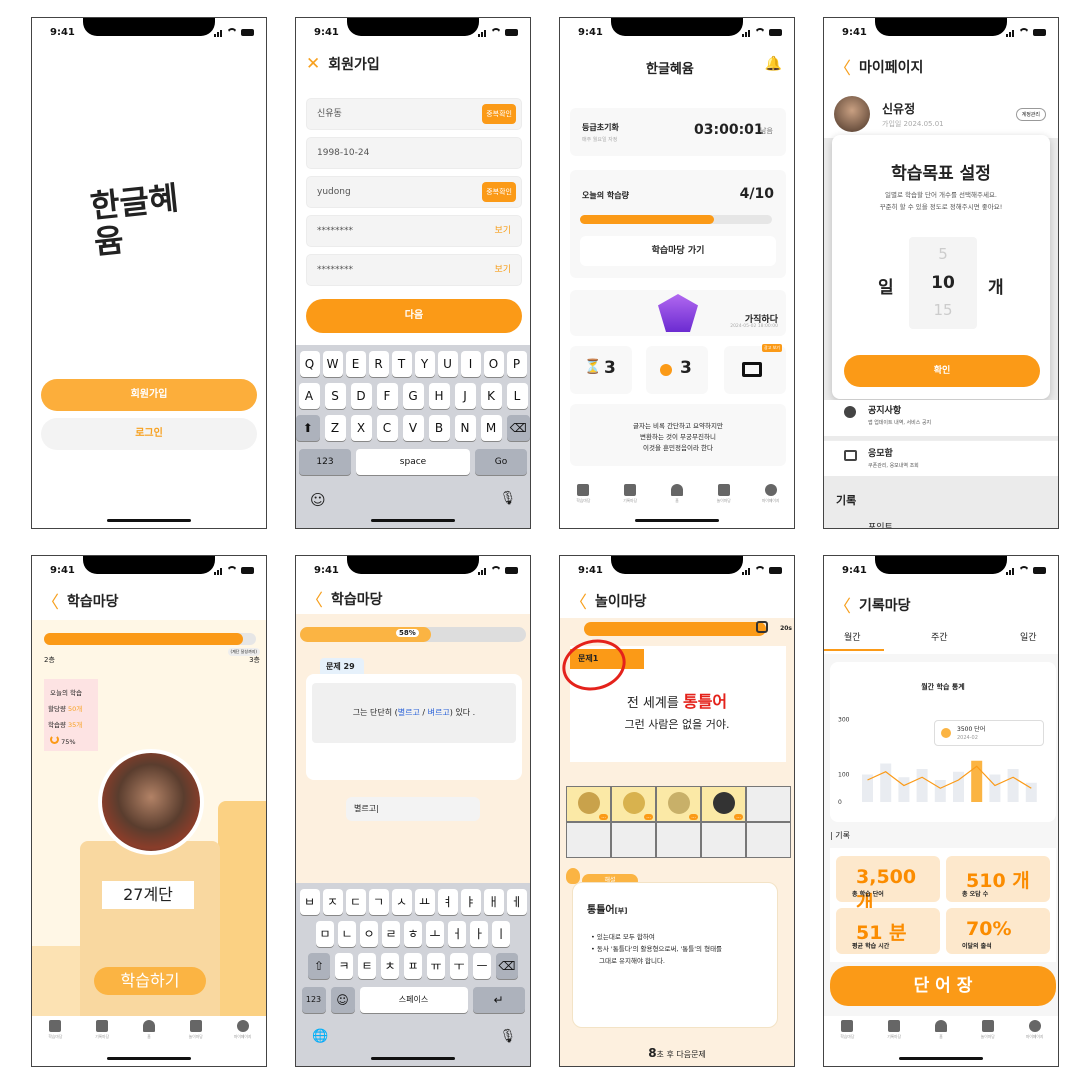  What do you see at coordinates (369, 934) in the screenshot?
I see `key: ㅇ` at bounding box center [369, 934].